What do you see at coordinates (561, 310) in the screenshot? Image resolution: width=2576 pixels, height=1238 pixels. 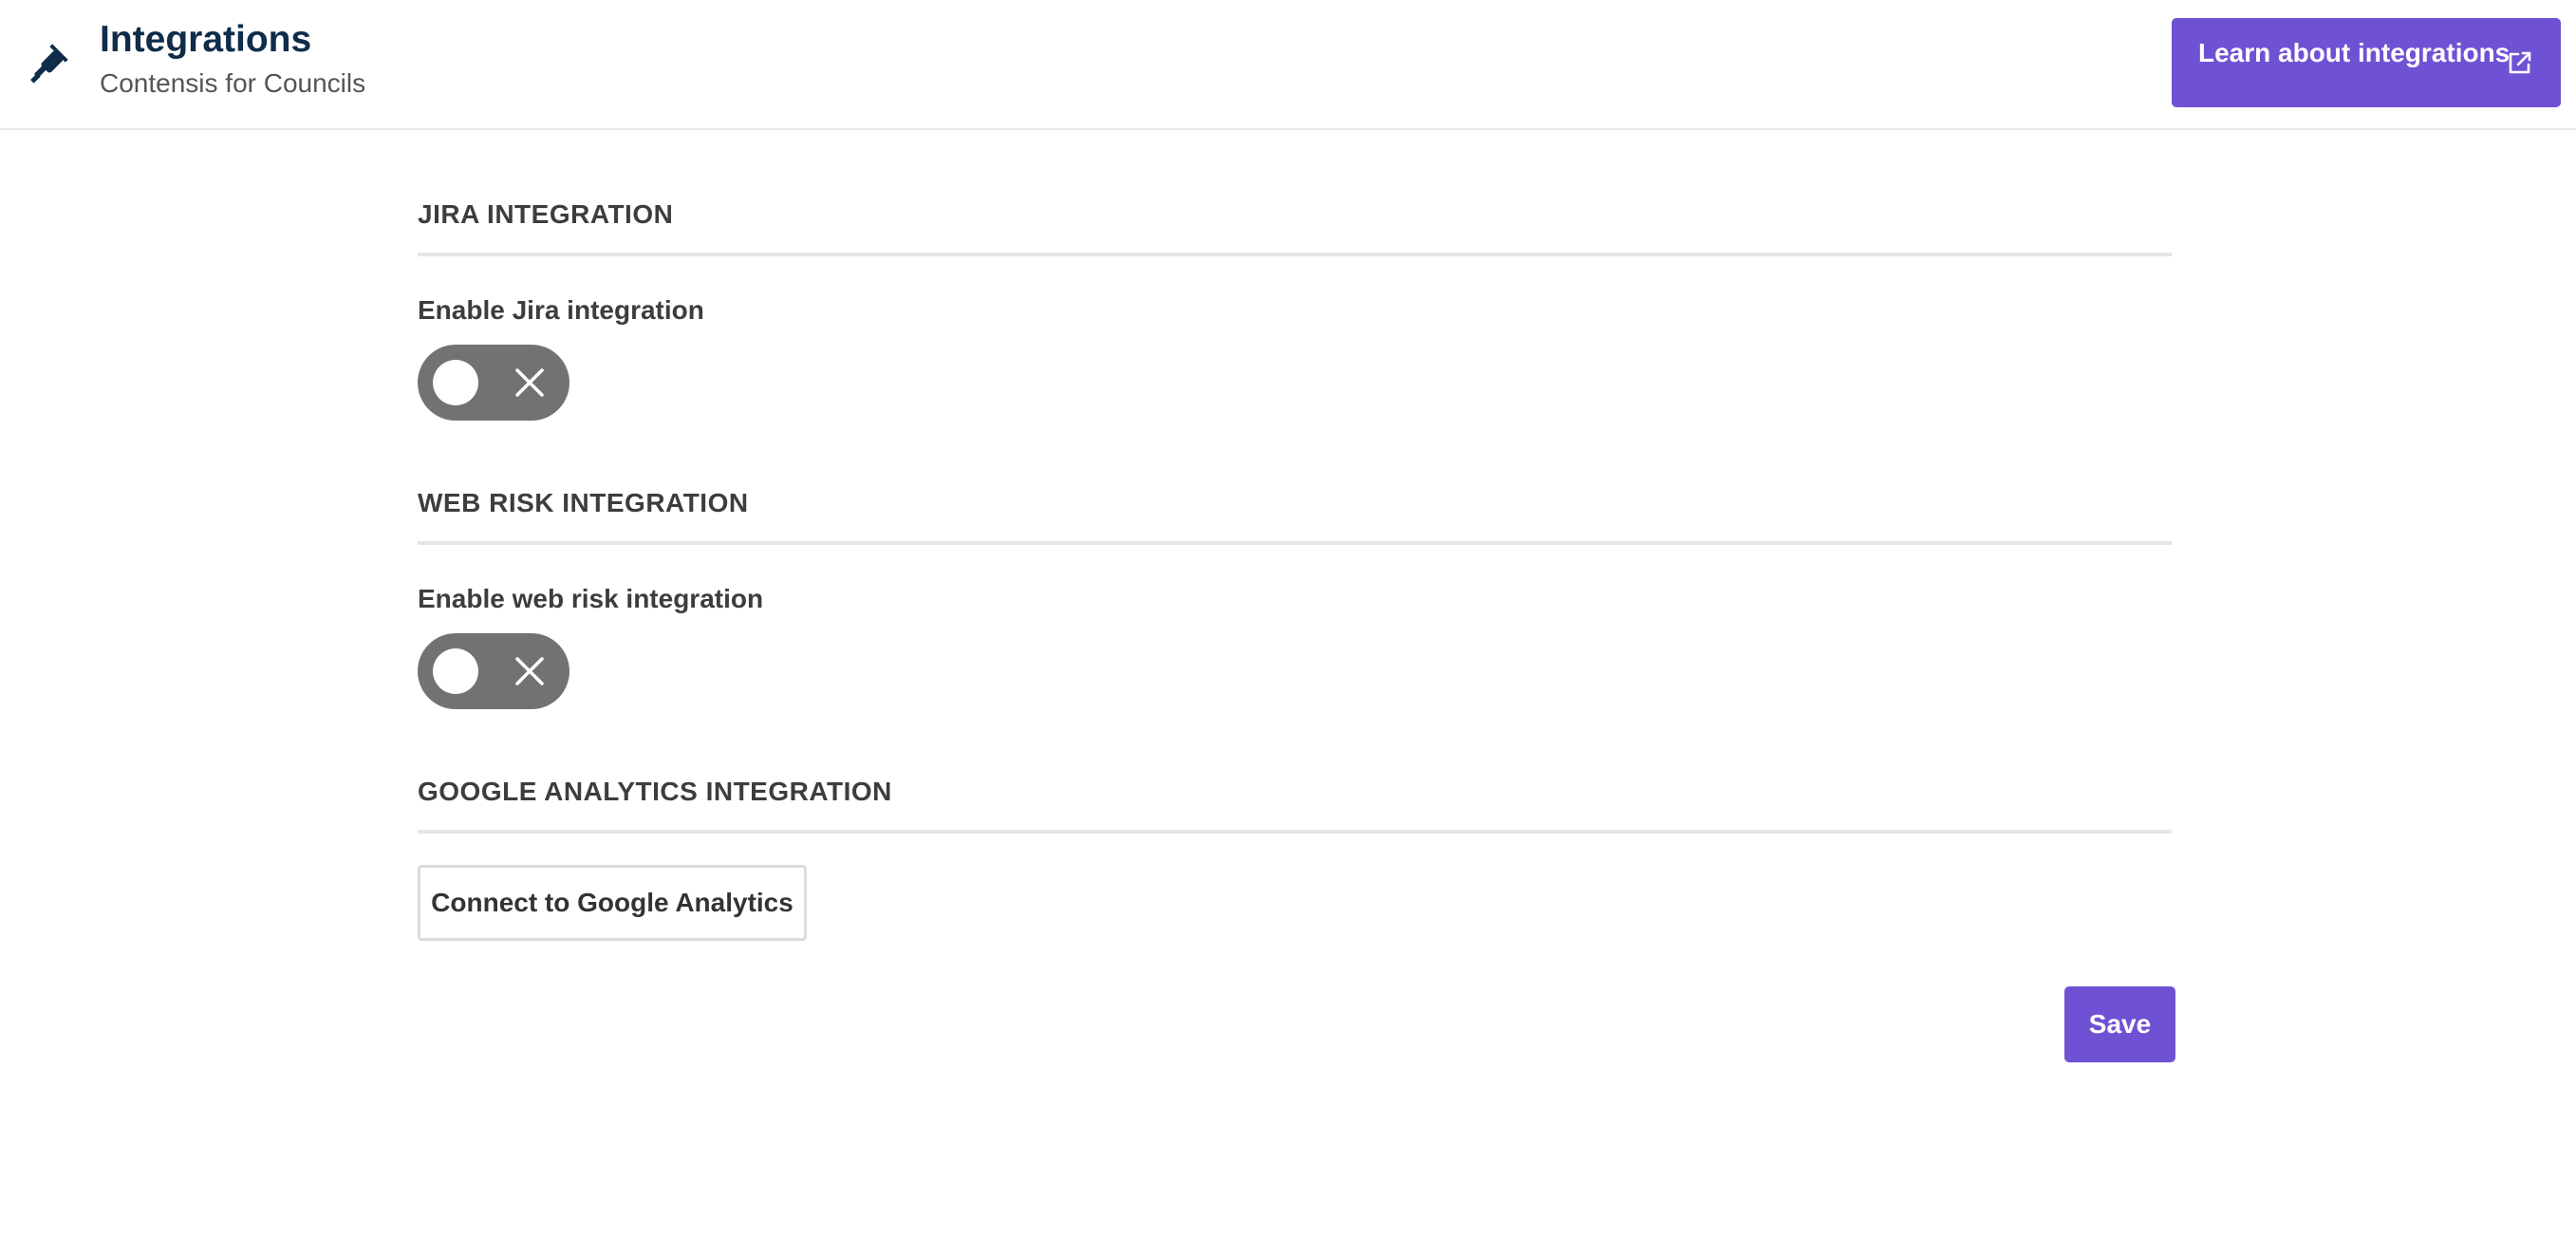 I see `jira-toggle-label: Enable Jira integration` at bounding box center [561, 310].